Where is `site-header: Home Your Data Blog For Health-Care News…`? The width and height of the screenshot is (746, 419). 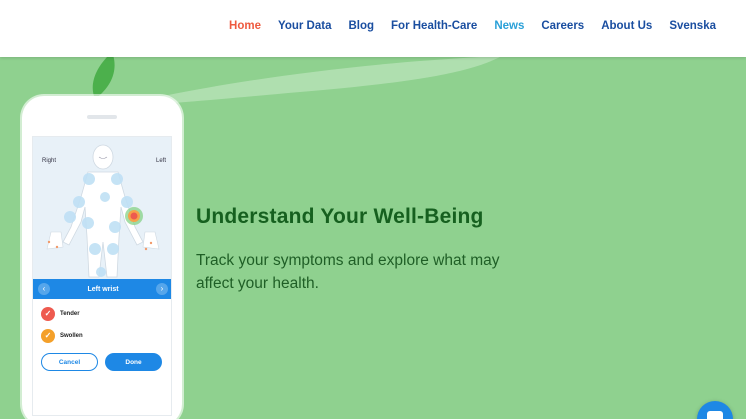
site-header: Home Your Data Blog For Health-Care News… is located at coordinates (373, 28).